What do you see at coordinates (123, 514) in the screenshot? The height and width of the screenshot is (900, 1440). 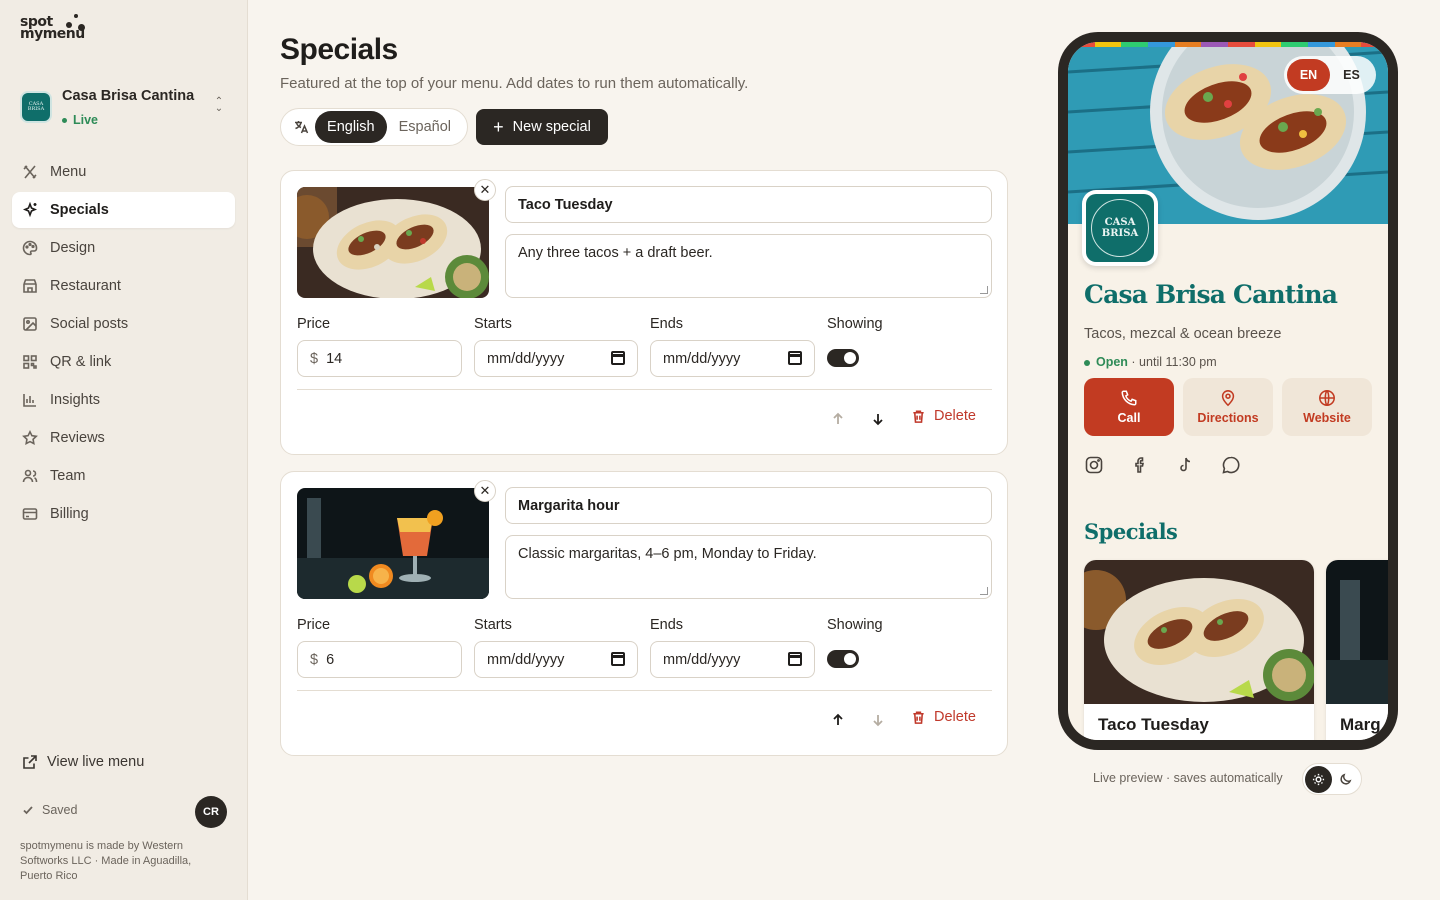 I see `sidebar-item-billing: Billing` at bounding box center [123, 514].